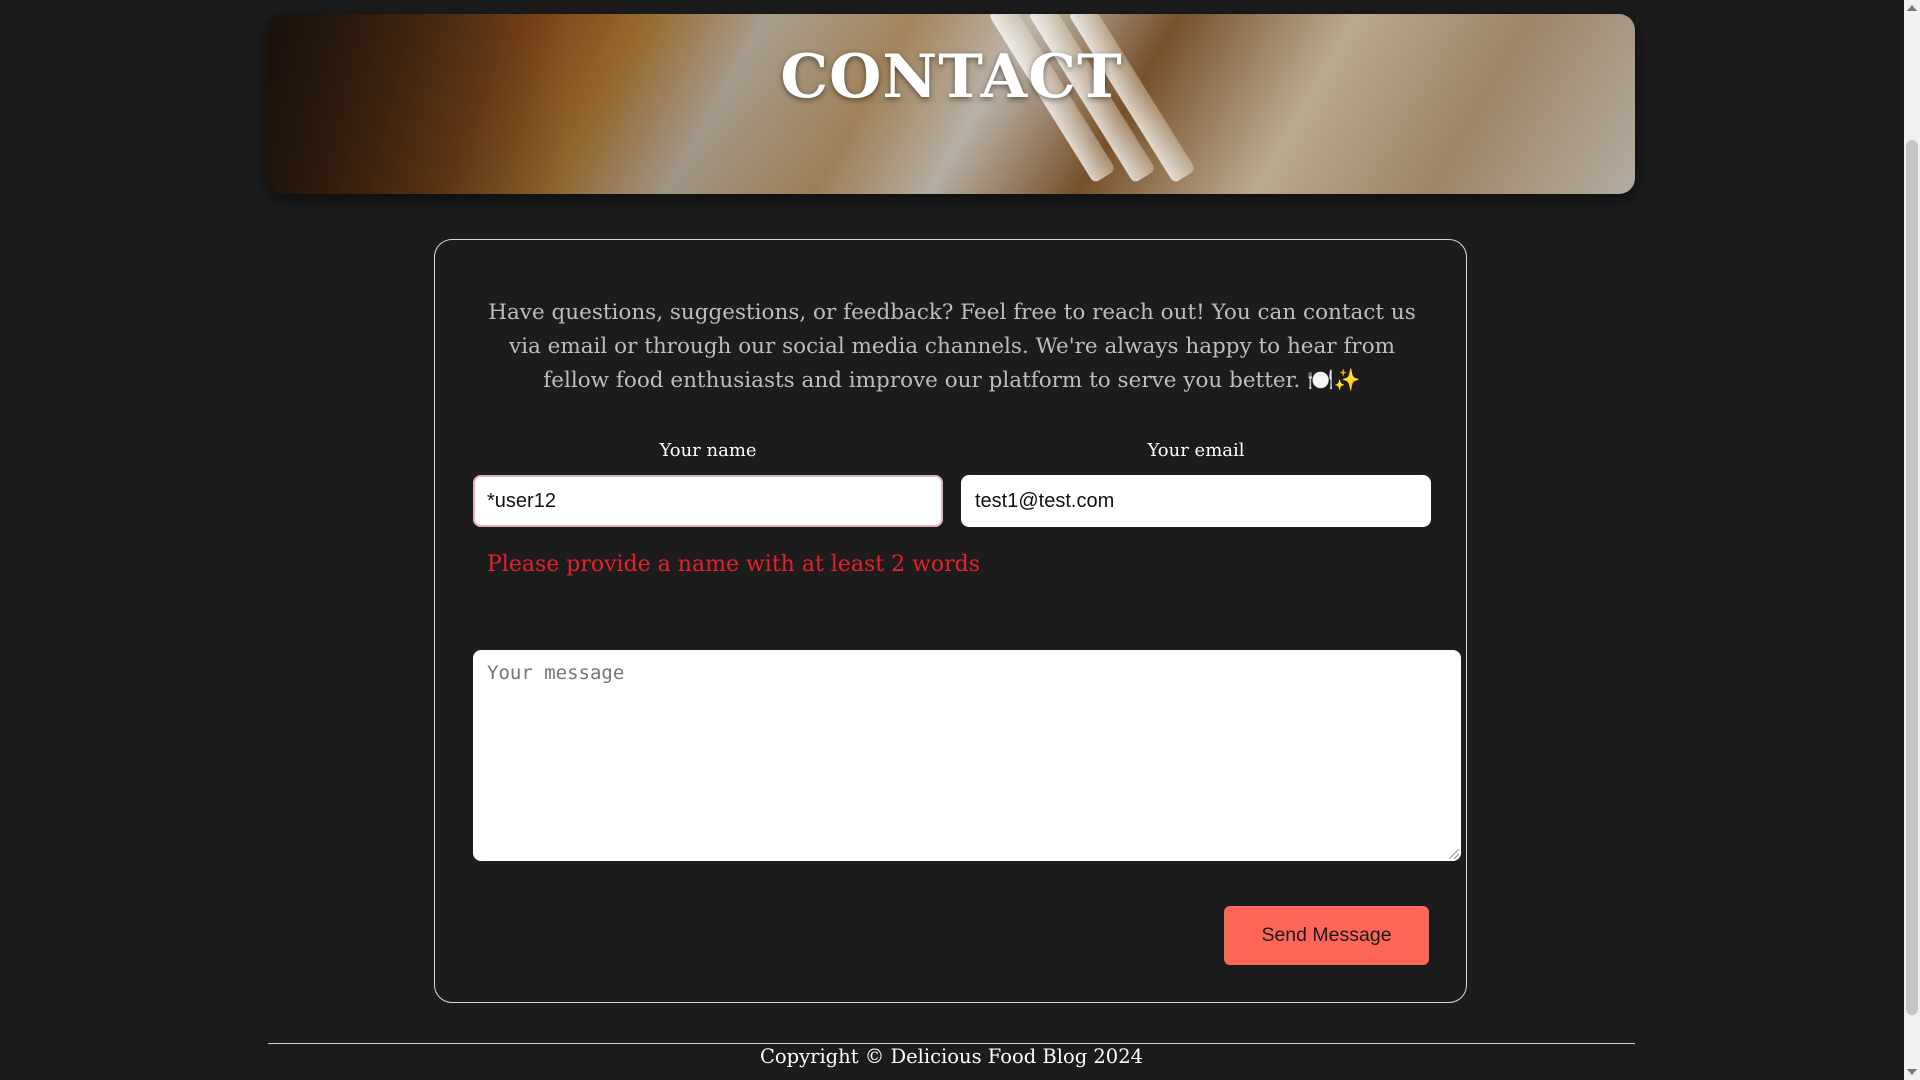  I want to click on vertical-scrollbar, so click(1912, 540).